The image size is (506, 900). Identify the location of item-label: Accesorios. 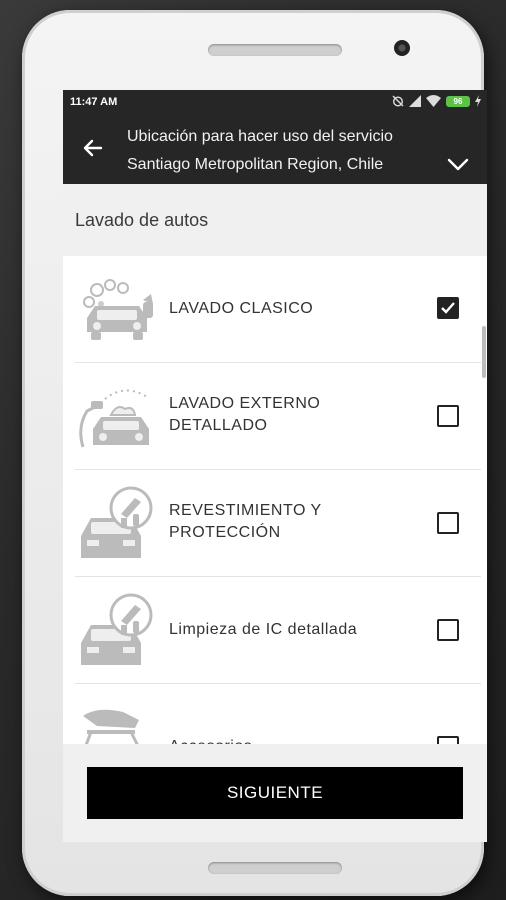
(294, 740).